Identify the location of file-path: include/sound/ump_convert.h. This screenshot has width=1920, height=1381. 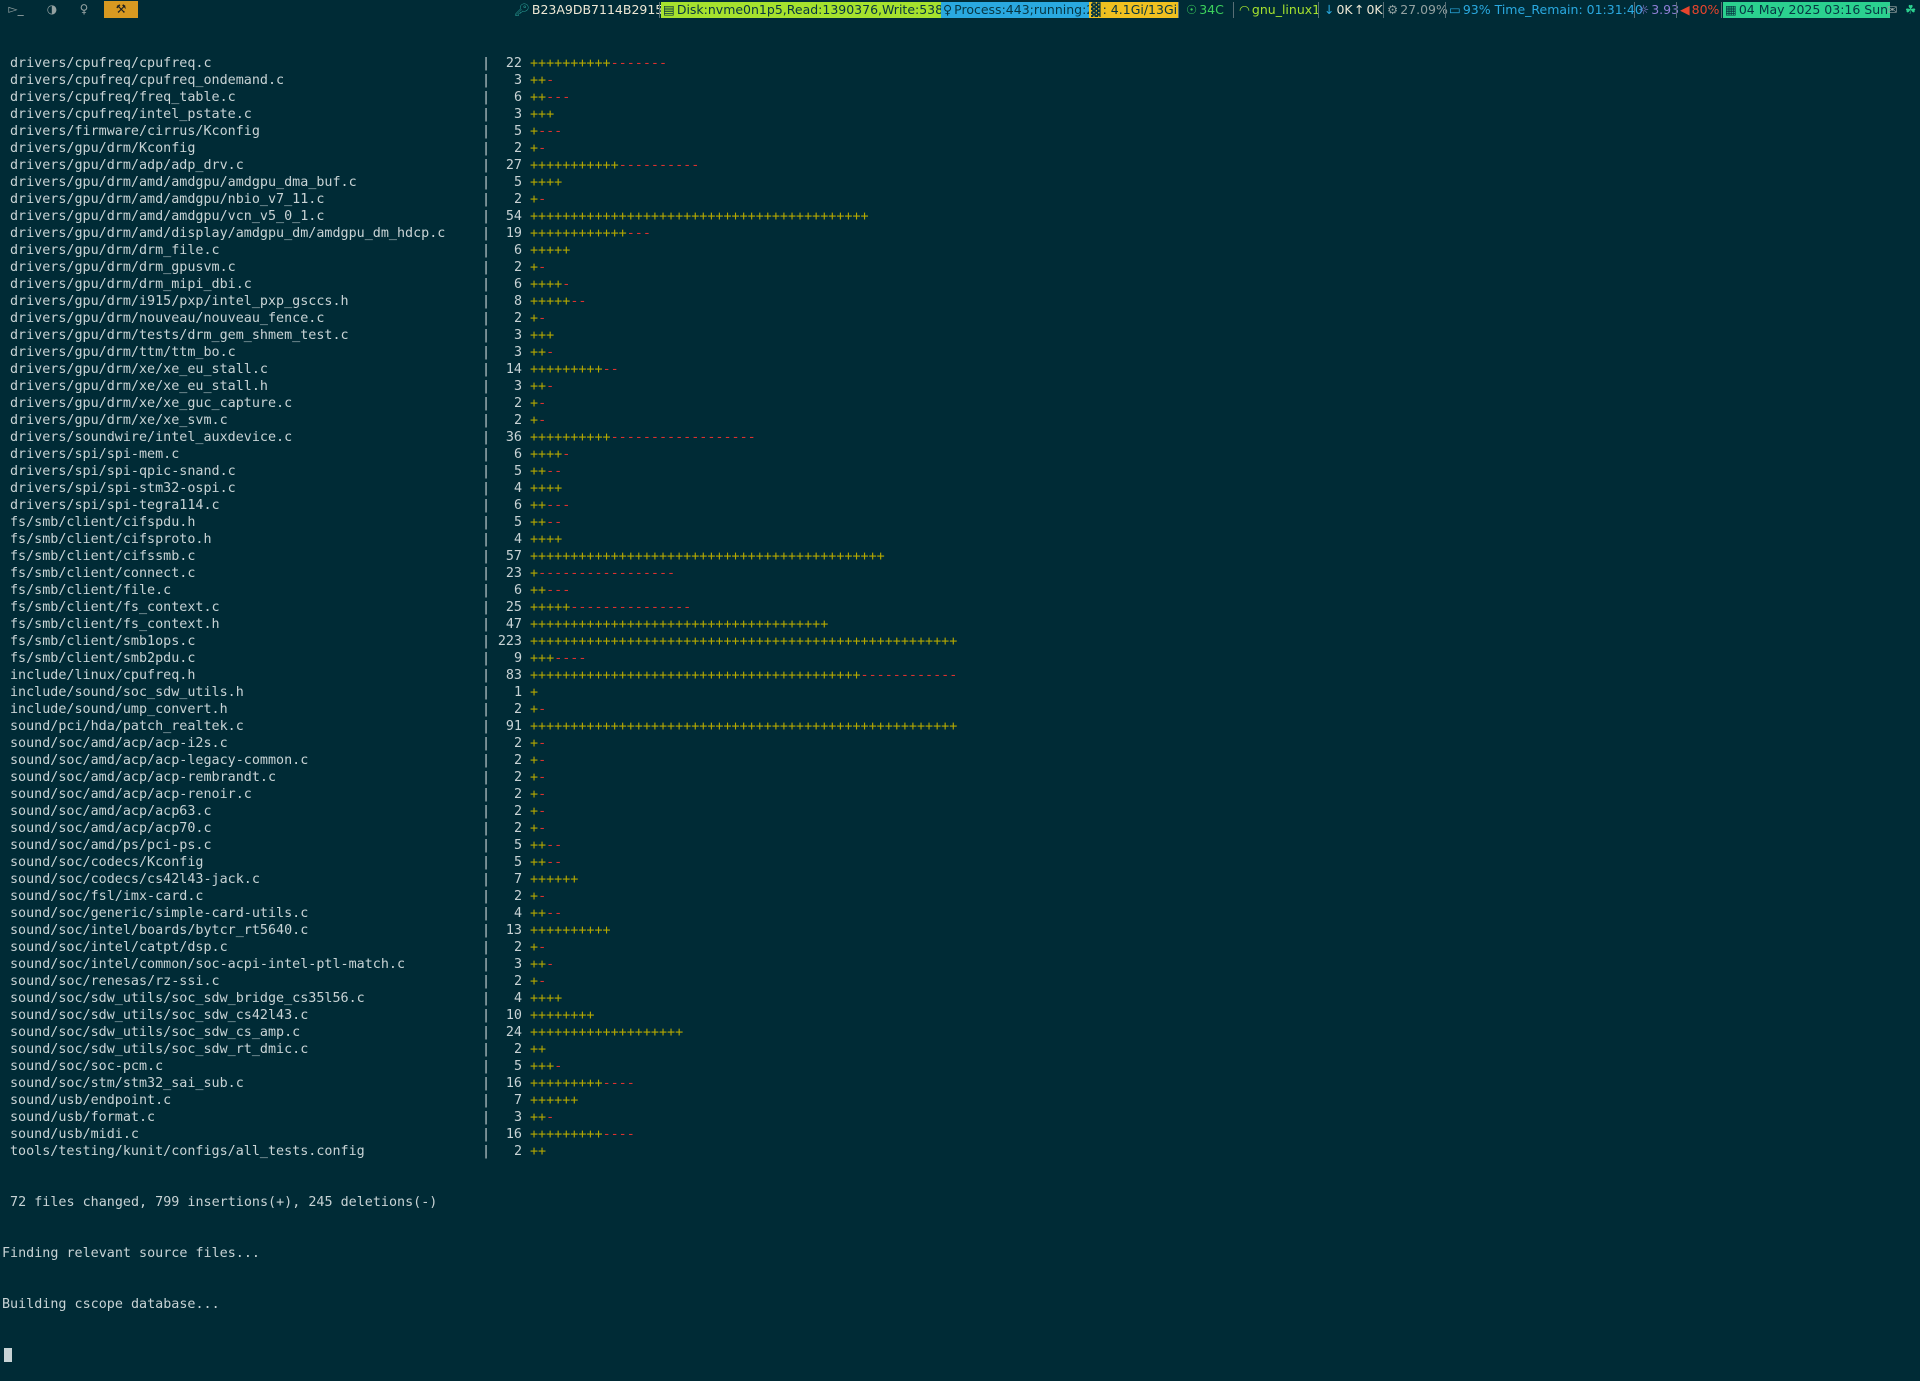
(119, 709).